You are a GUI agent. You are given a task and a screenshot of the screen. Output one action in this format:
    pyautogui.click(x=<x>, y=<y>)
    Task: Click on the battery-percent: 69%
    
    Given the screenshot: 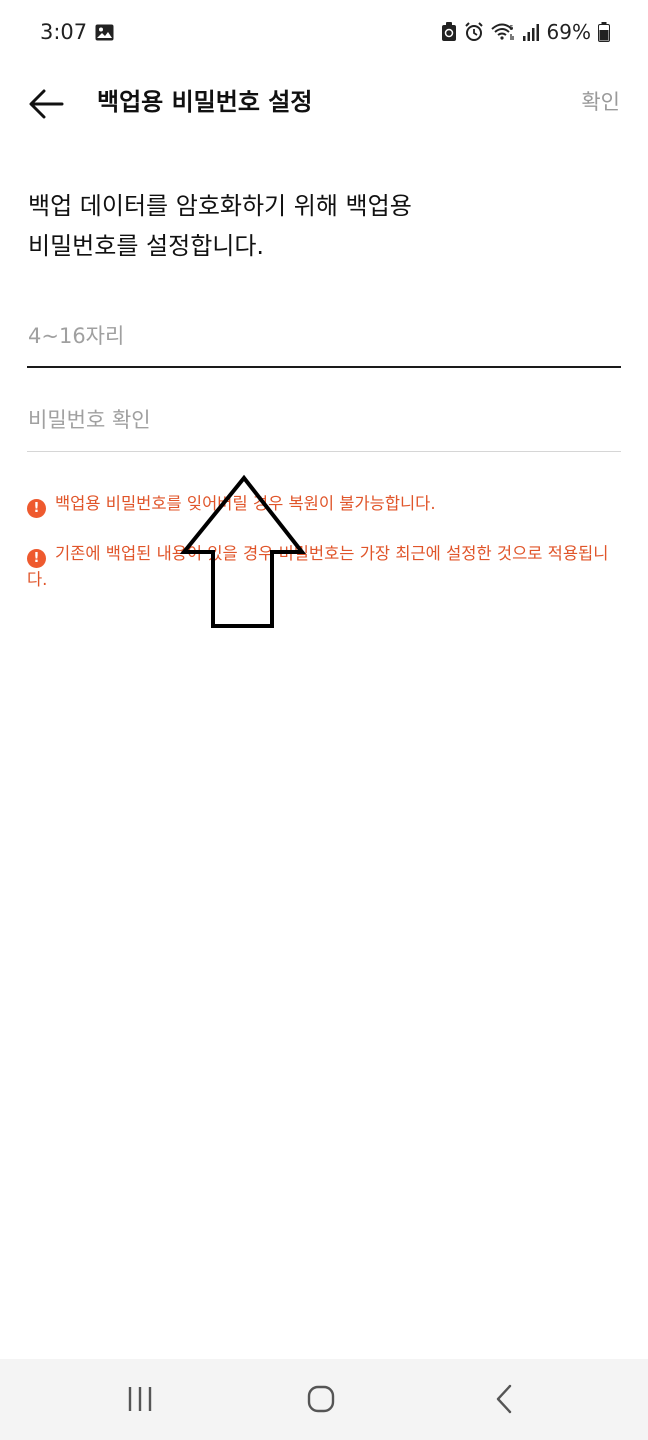 What is the action you would take?
    pyautogui.click(x=568, y=32)
    